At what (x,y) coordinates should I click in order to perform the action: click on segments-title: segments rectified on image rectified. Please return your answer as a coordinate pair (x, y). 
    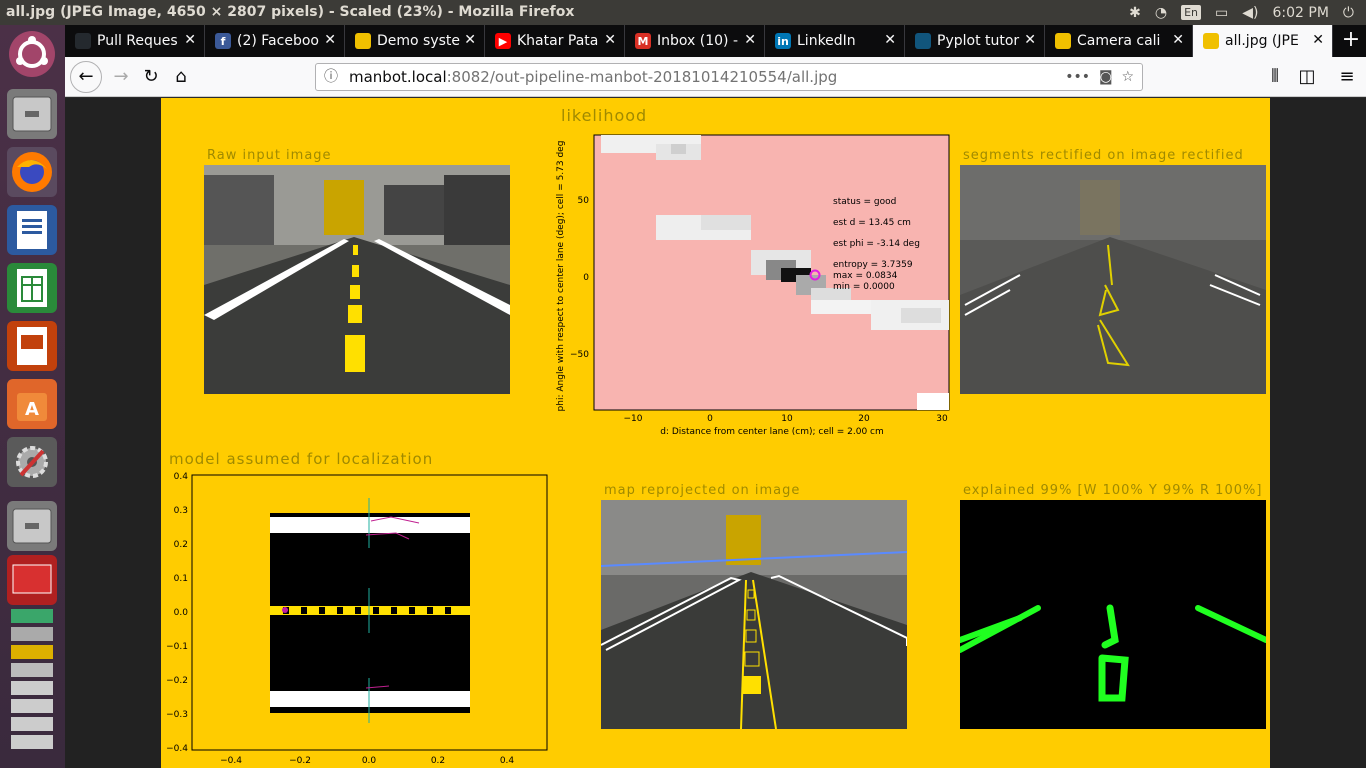
    Looking at the image, I should click on (1103, 155).